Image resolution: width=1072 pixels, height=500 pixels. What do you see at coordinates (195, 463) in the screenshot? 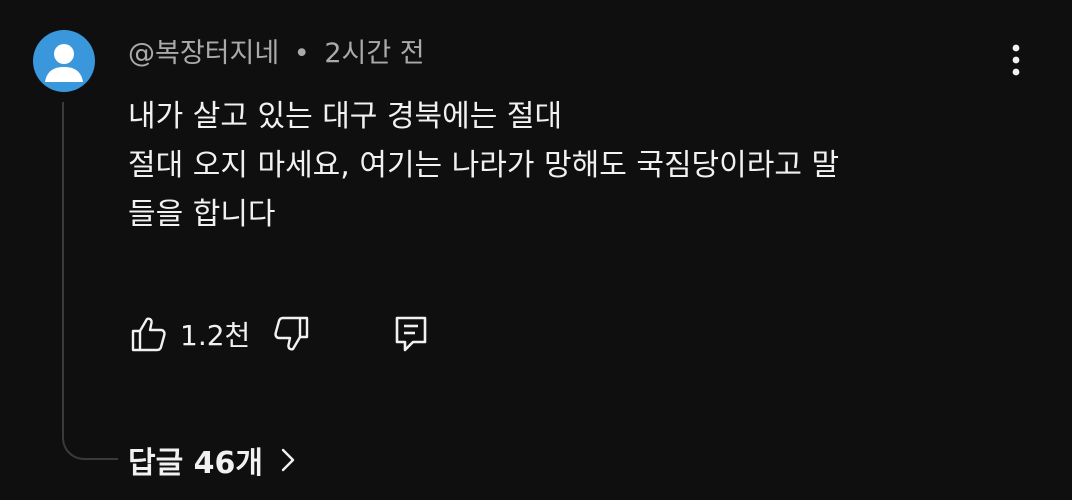
I see `replies-label: 답글 46개` at bounding box center [195, 463].